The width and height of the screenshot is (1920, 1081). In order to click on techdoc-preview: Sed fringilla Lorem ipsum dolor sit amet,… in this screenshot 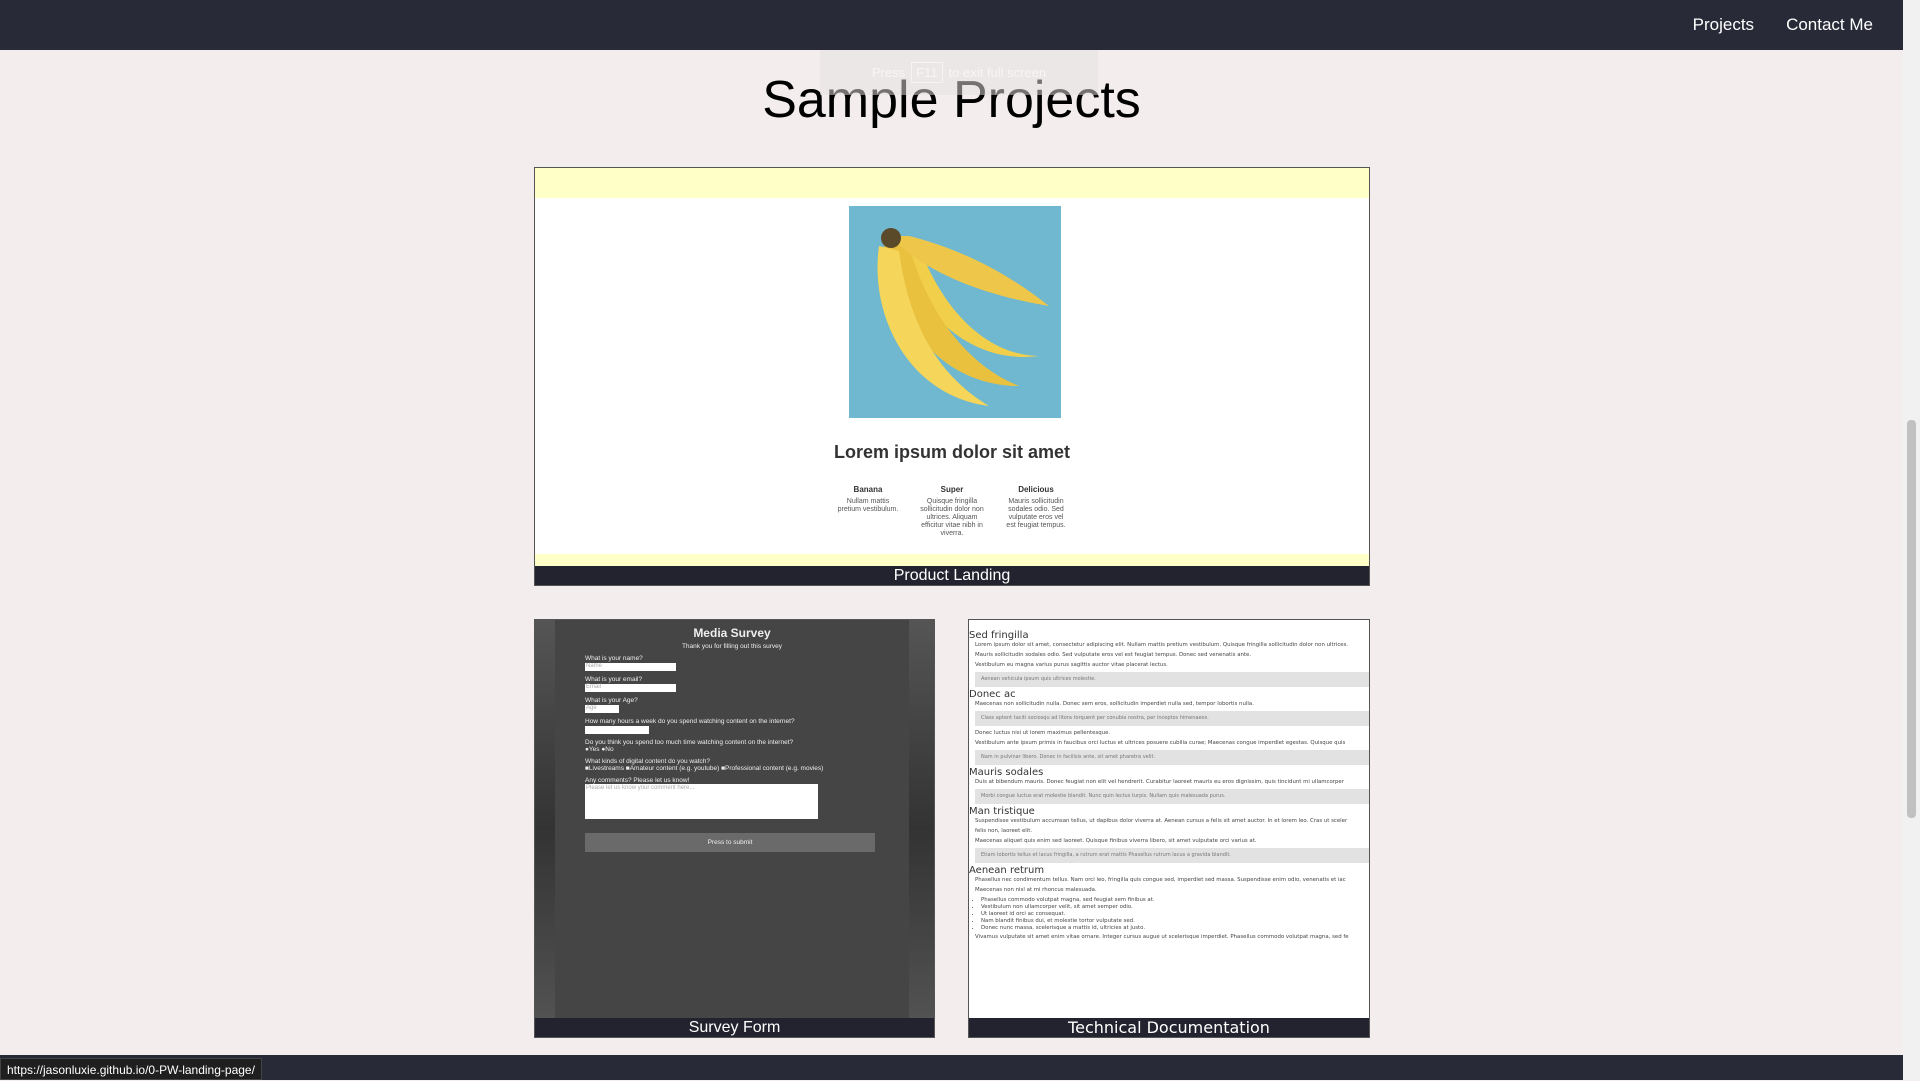, I will do `click(1169, 780)`.